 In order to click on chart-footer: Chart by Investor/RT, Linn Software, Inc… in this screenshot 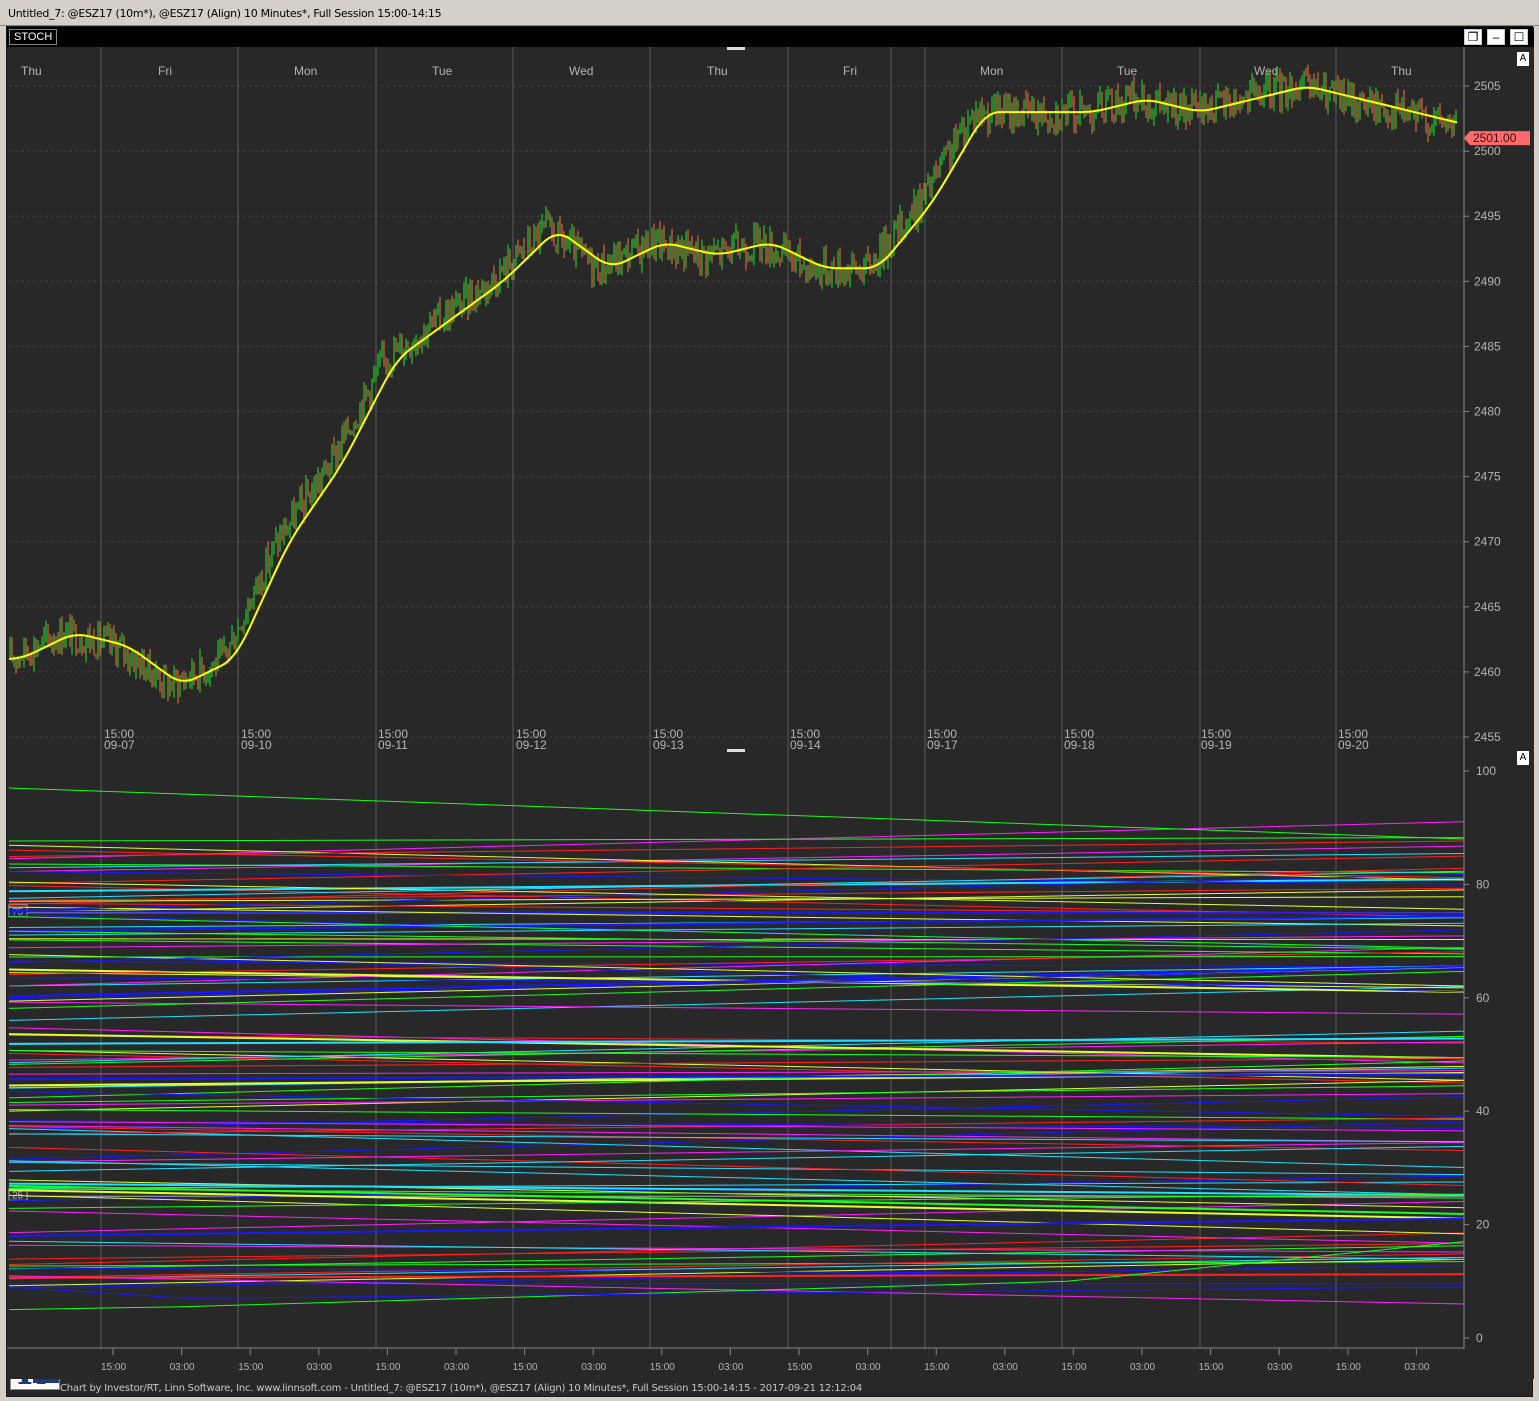, I will do `click(461, 1388)`.